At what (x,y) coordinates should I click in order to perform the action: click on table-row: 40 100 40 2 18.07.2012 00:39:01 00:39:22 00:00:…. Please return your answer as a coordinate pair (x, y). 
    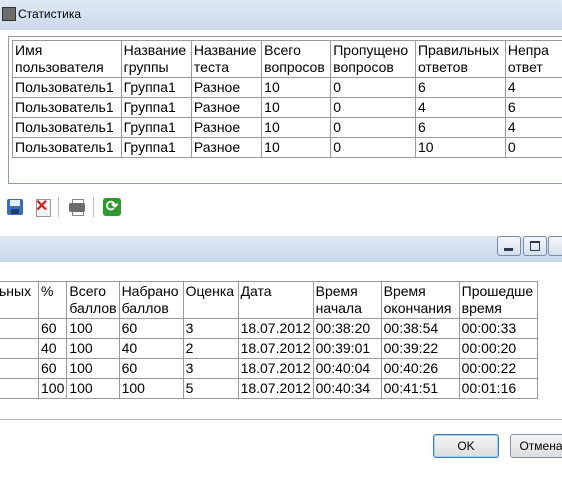
    Looking at the image, I should click on (269, 348).